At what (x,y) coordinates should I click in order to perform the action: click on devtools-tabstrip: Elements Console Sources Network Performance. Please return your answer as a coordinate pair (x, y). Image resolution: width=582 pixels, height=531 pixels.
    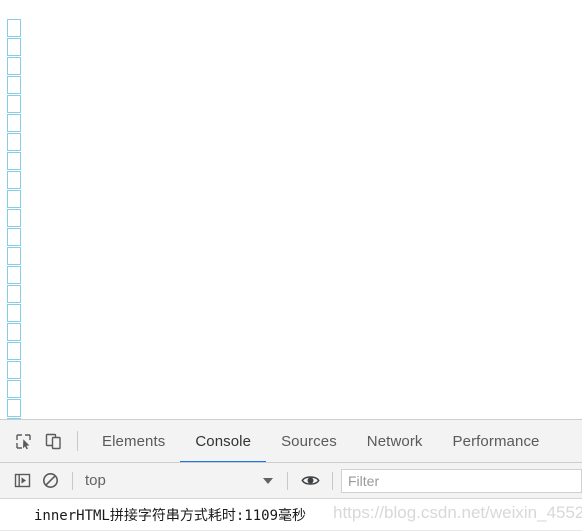
    Looking at the image, I should click on (291, 441).